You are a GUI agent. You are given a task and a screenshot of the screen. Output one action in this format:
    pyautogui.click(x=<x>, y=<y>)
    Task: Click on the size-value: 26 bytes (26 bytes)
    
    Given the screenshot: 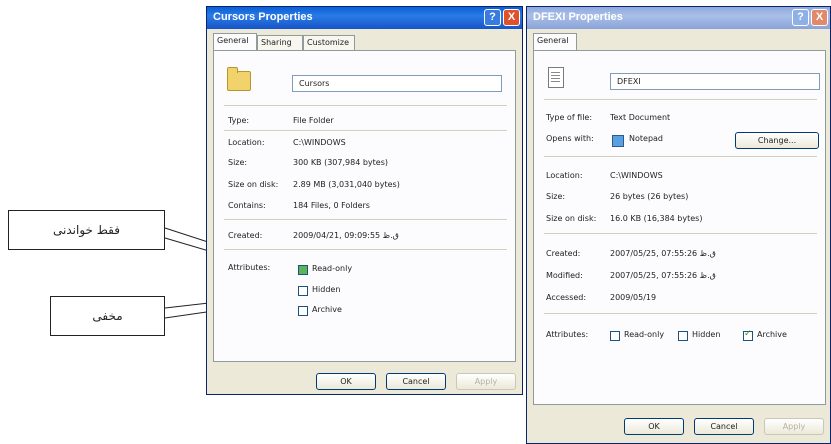 What is the action you would take?
    pyautogui.click(x=649, y=196)
    